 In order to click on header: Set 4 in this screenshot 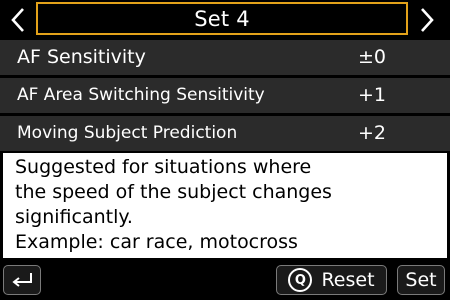, I will do `click(225, 20)`.